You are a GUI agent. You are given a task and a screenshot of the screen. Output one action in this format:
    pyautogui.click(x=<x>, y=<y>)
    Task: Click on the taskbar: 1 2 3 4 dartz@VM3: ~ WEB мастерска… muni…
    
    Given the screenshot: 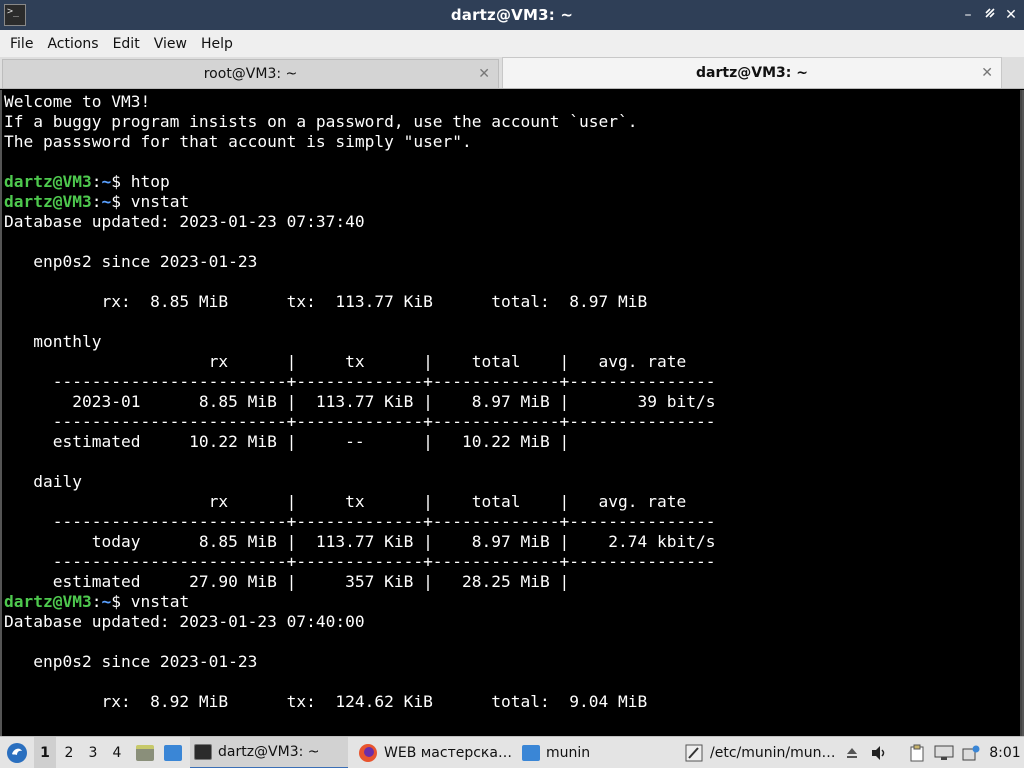 What is the action you would take?
    pyautogui.click(x=512, y=752)
    